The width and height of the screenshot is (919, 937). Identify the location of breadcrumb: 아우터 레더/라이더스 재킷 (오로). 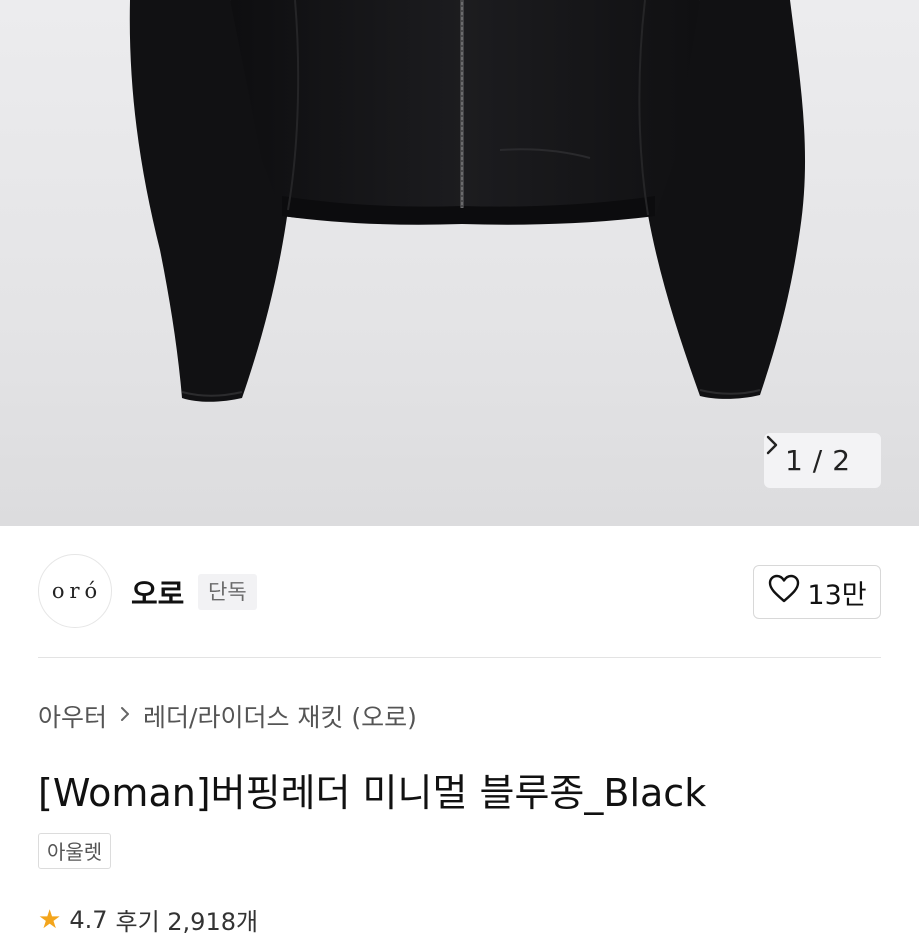
(227, 716).